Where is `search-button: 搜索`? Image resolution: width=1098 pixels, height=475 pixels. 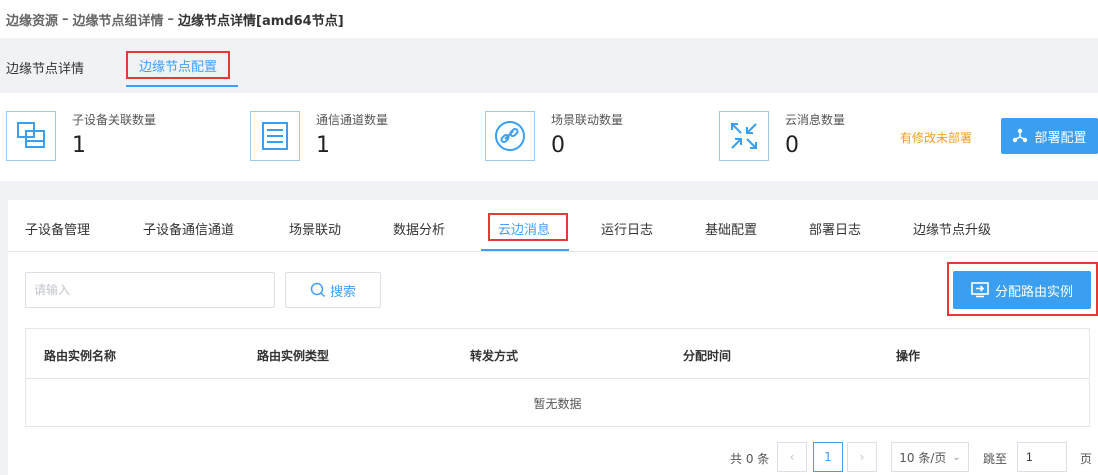 search-button: 搜索 is located at coordinates (333, 290).